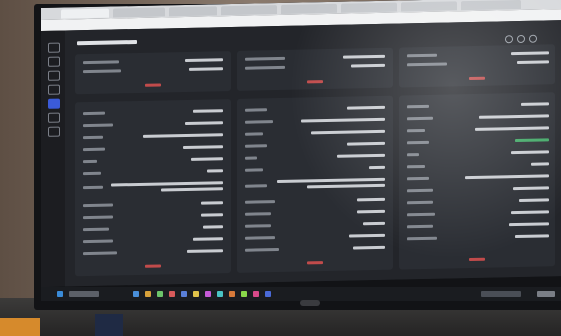 Image resolution: width=561 pixels, height=336 pixels. Describe the element at coordinates (20, 327) in the screenshot. I see `sticky-note` at that location.